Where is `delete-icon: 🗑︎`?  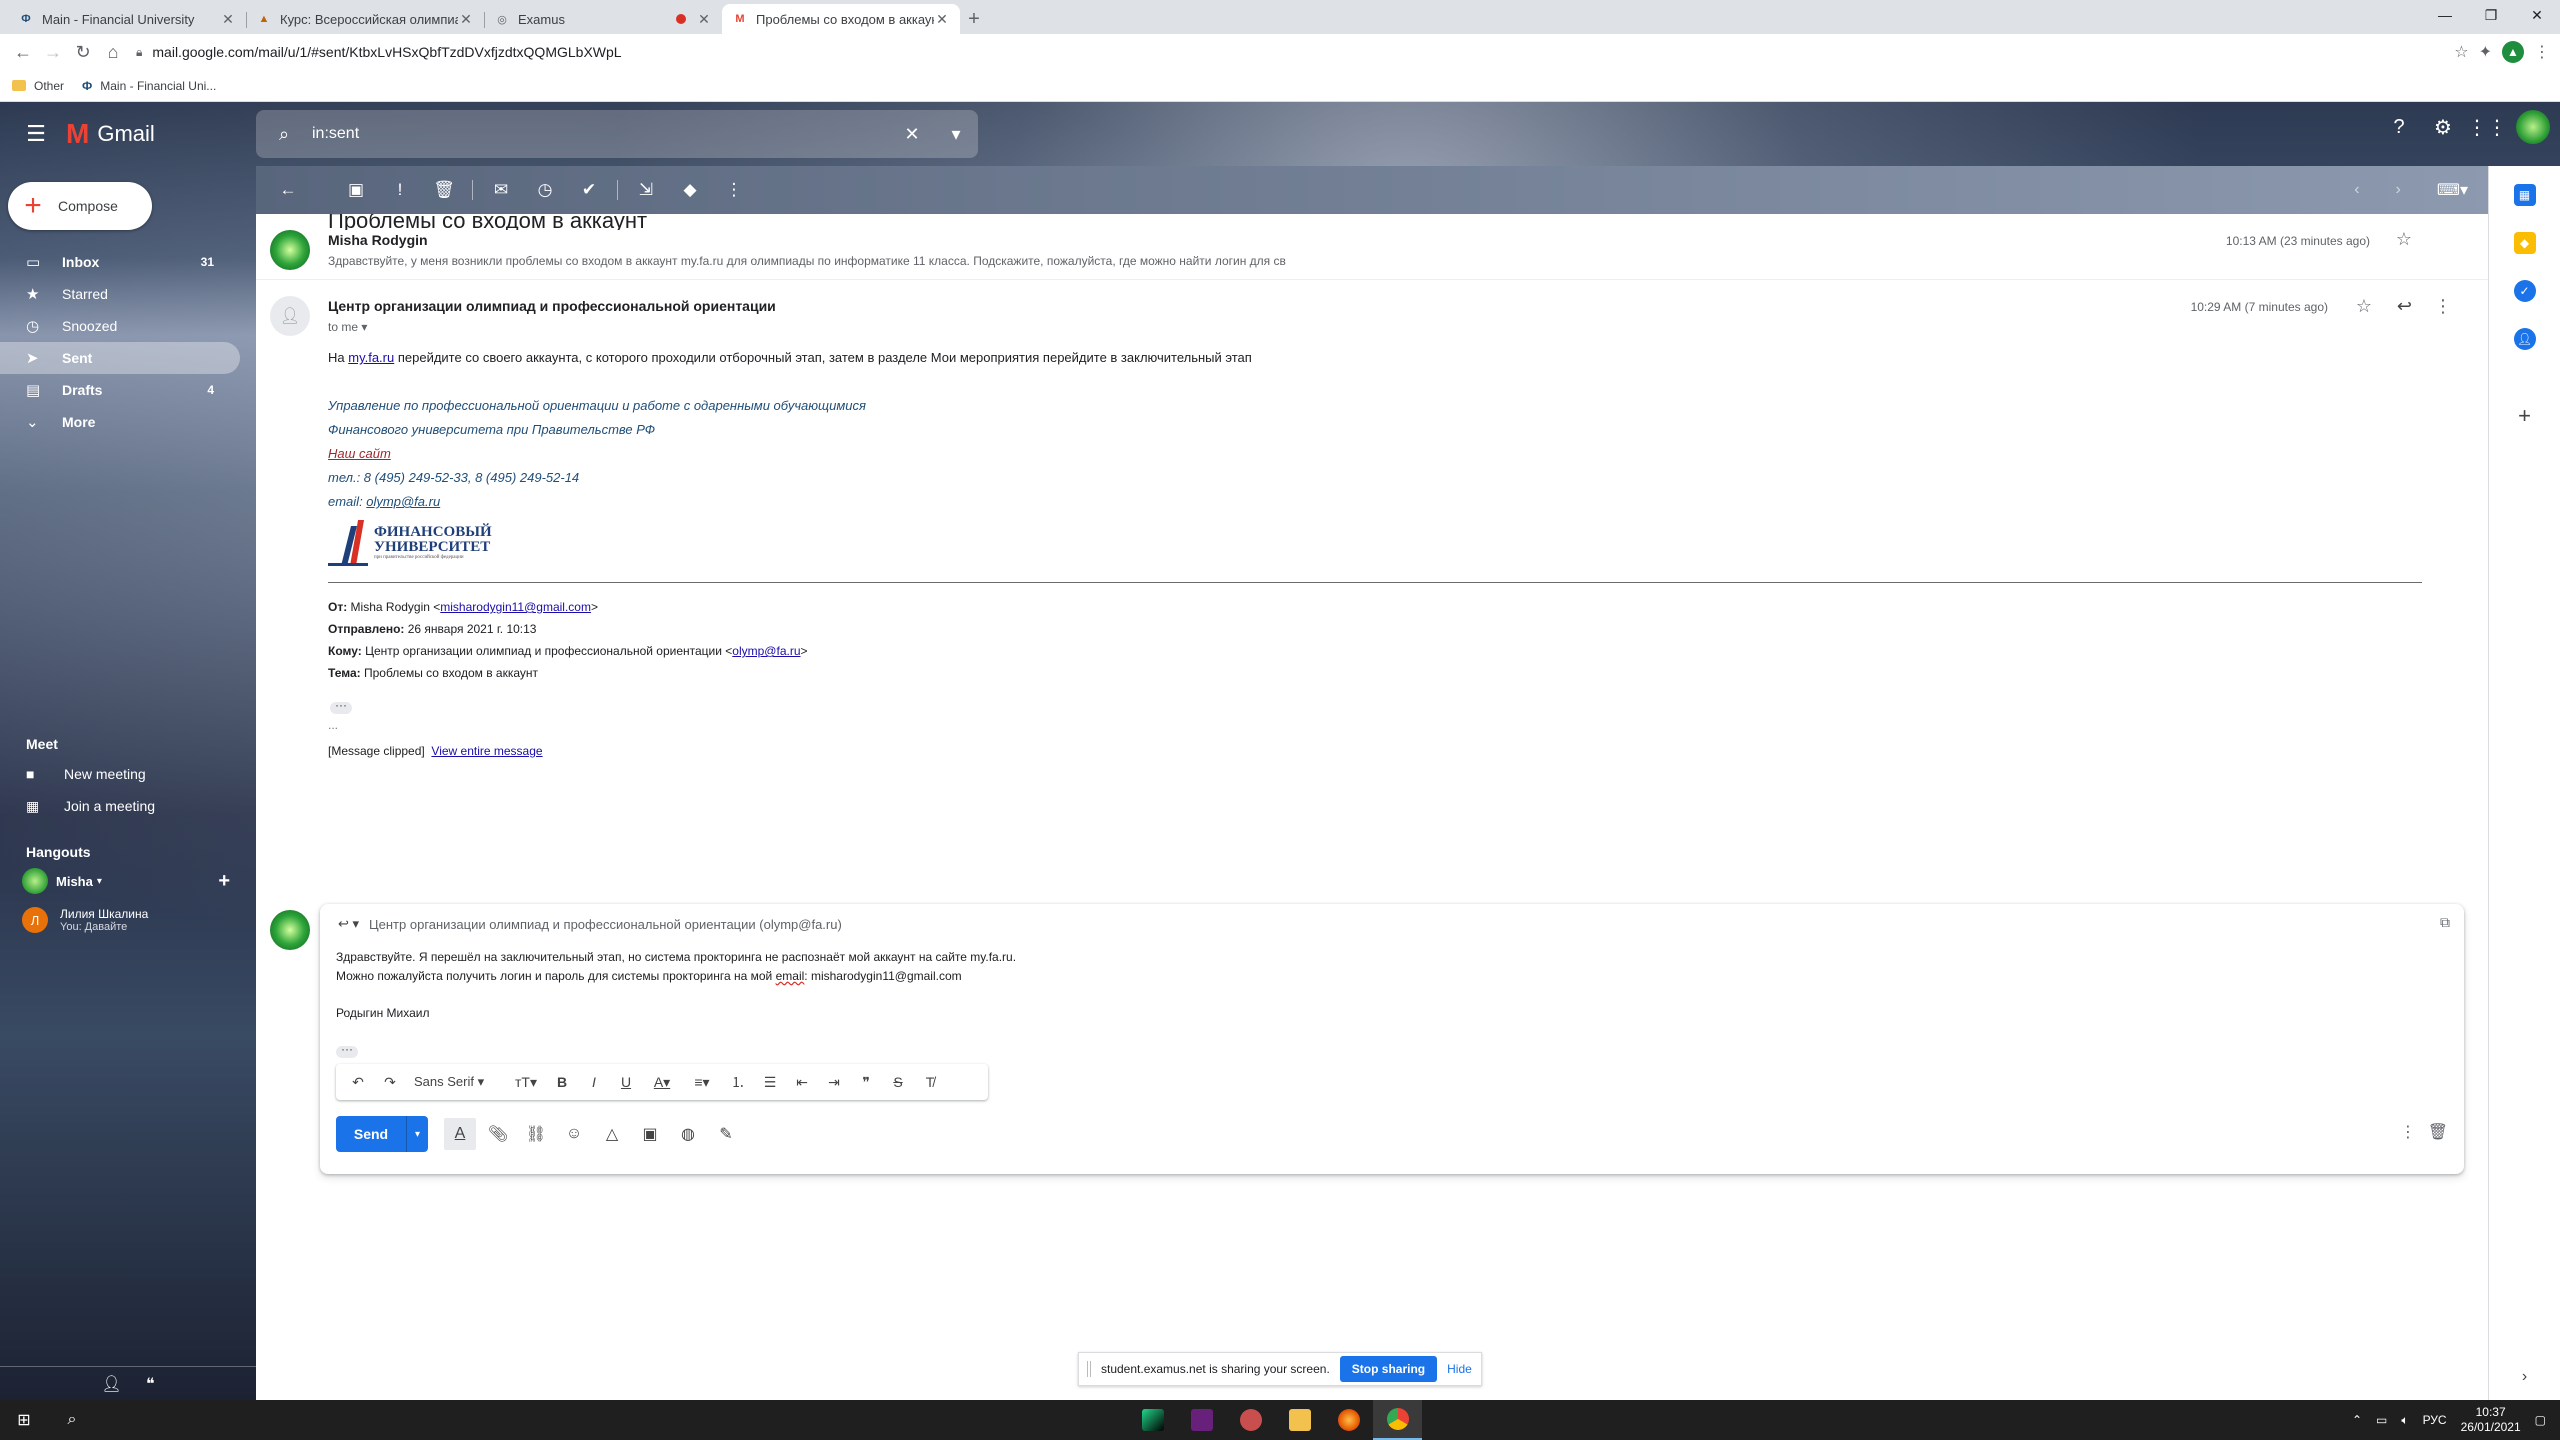
delete-icon: 🗑︎ is located at coordinates (444, 190).